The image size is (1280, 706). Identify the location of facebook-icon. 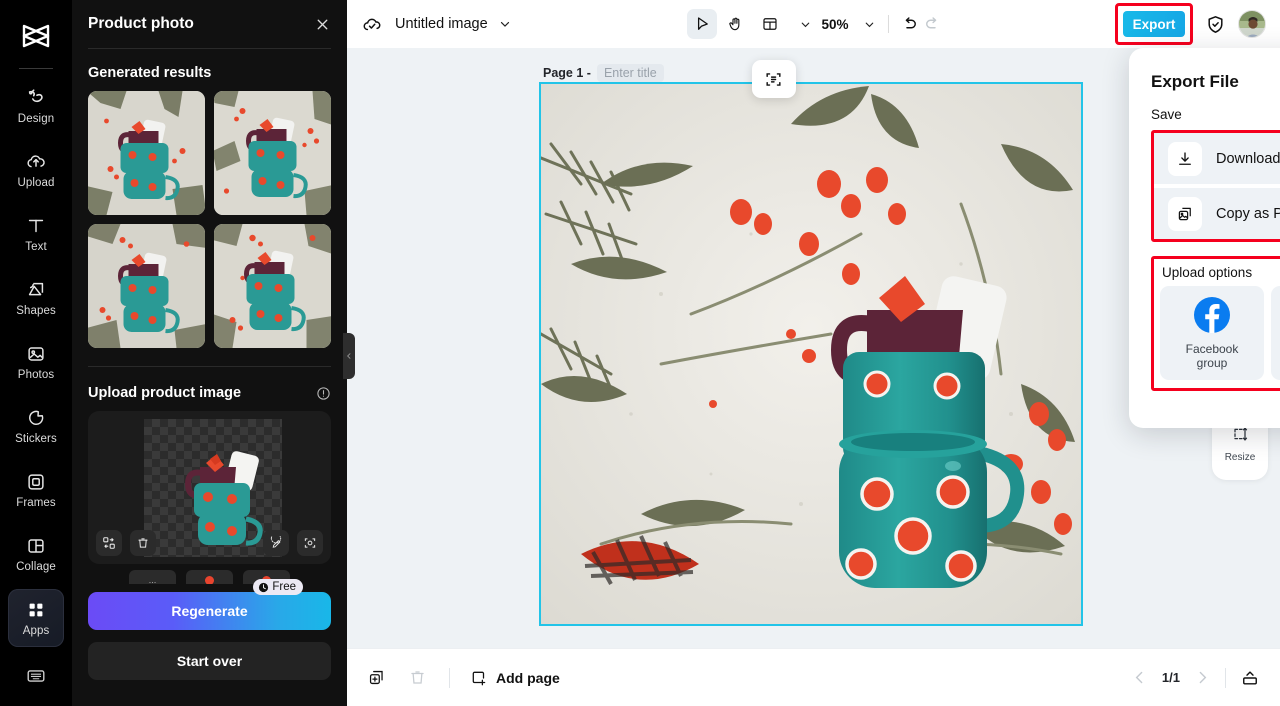
(1212, 314).